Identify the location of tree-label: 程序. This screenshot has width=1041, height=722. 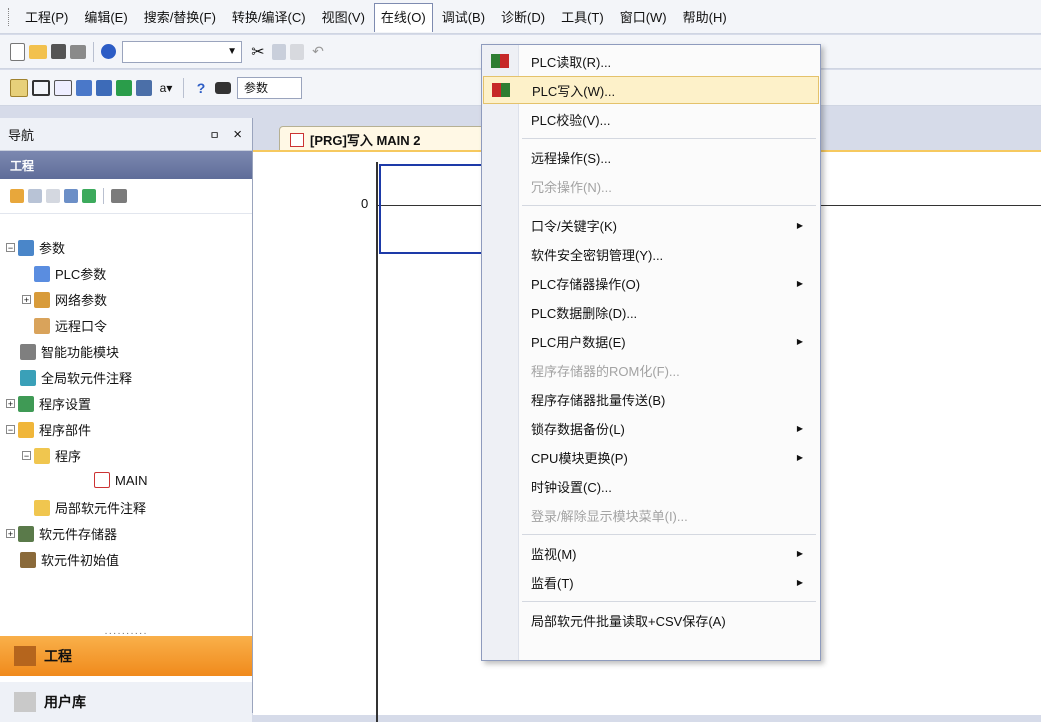
(68, 456).